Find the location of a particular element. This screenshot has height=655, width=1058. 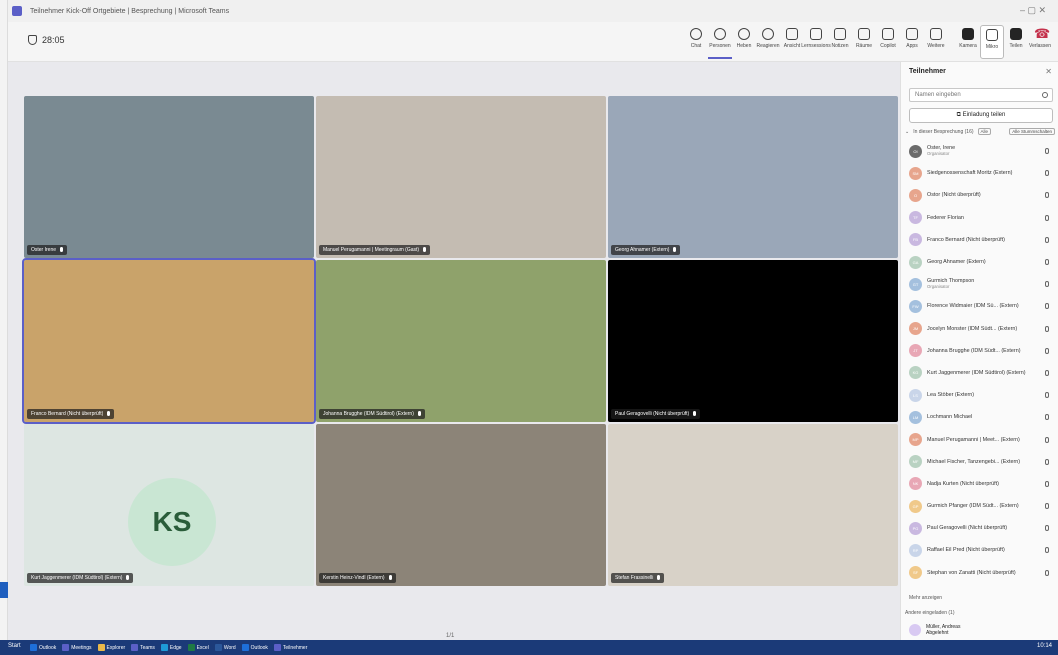

share-invite-button: ⧉ Einladung teilen is located at coordinates (981, 115).